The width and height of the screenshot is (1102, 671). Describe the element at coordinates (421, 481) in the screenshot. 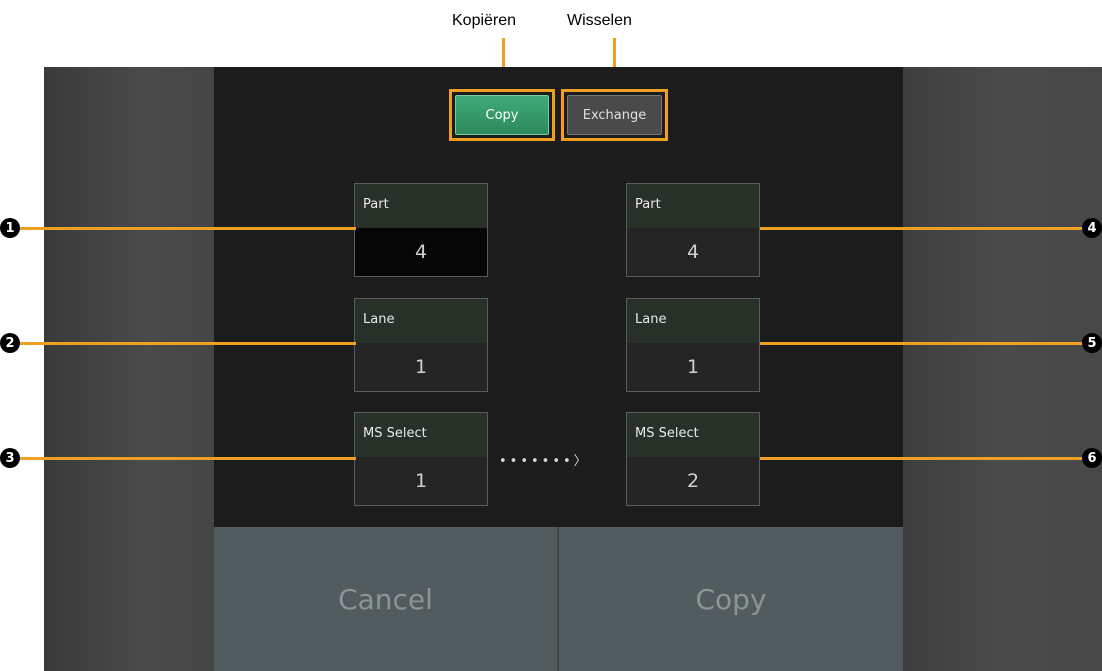

I see `source-ms-select-value: 1` at that location.